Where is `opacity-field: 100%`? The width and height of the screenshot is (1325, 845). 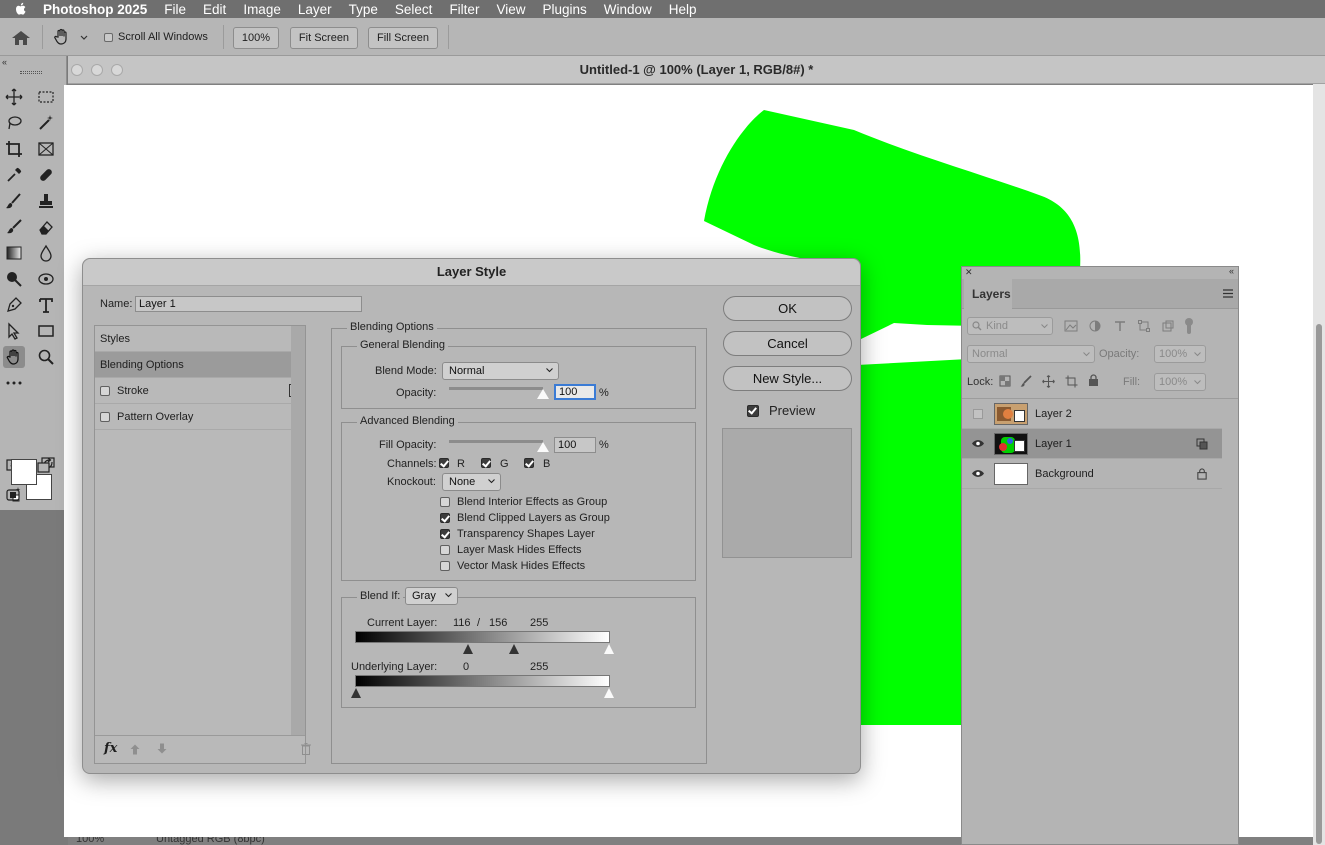 opacity-field: 100% is located at coordinates (1180, 354).